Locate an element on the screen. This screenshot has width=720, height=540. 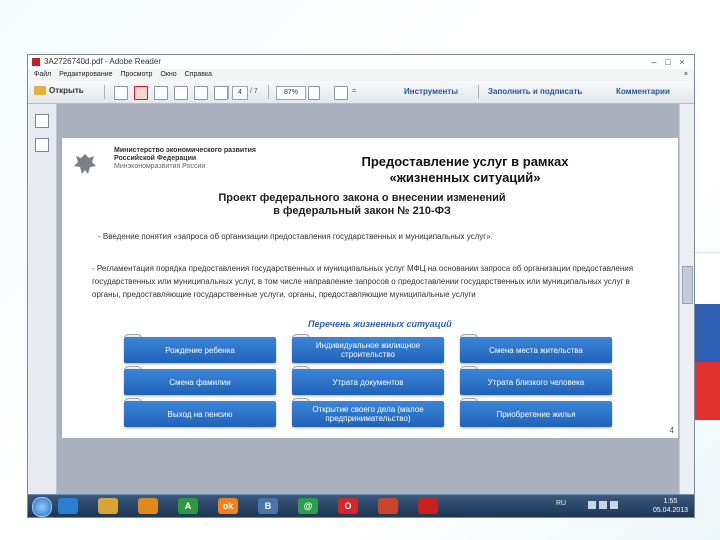
ie-icon is located at coordinates (68, 506).